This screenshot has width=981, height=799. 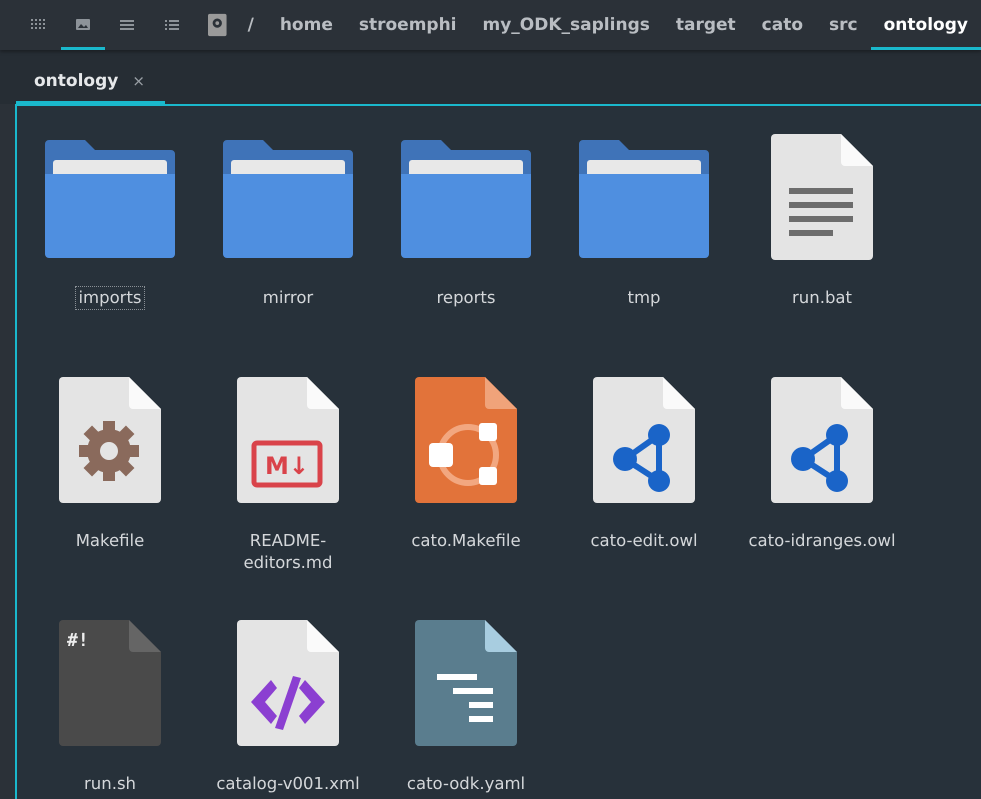 I want to click on file-name: reports, so click(x=466, y=298).